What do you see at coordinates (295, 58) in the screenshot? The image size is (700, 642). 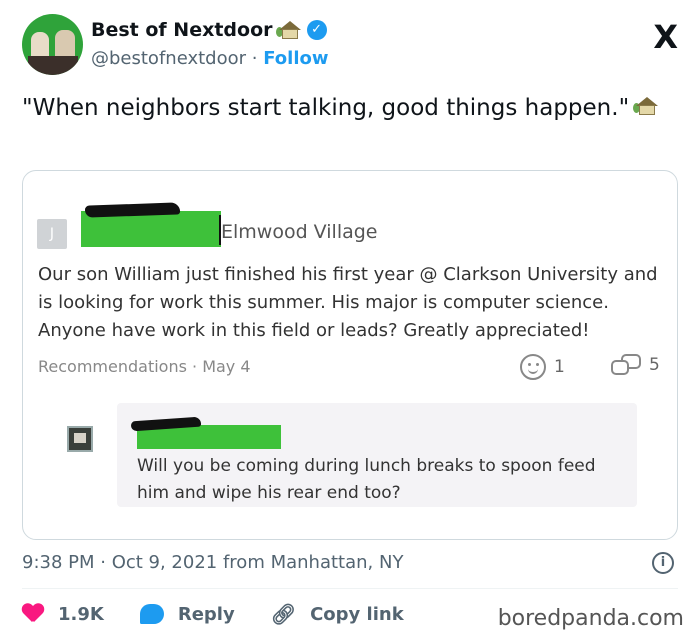 I see `follow-button: Follow` at bounding box center [295, 58].